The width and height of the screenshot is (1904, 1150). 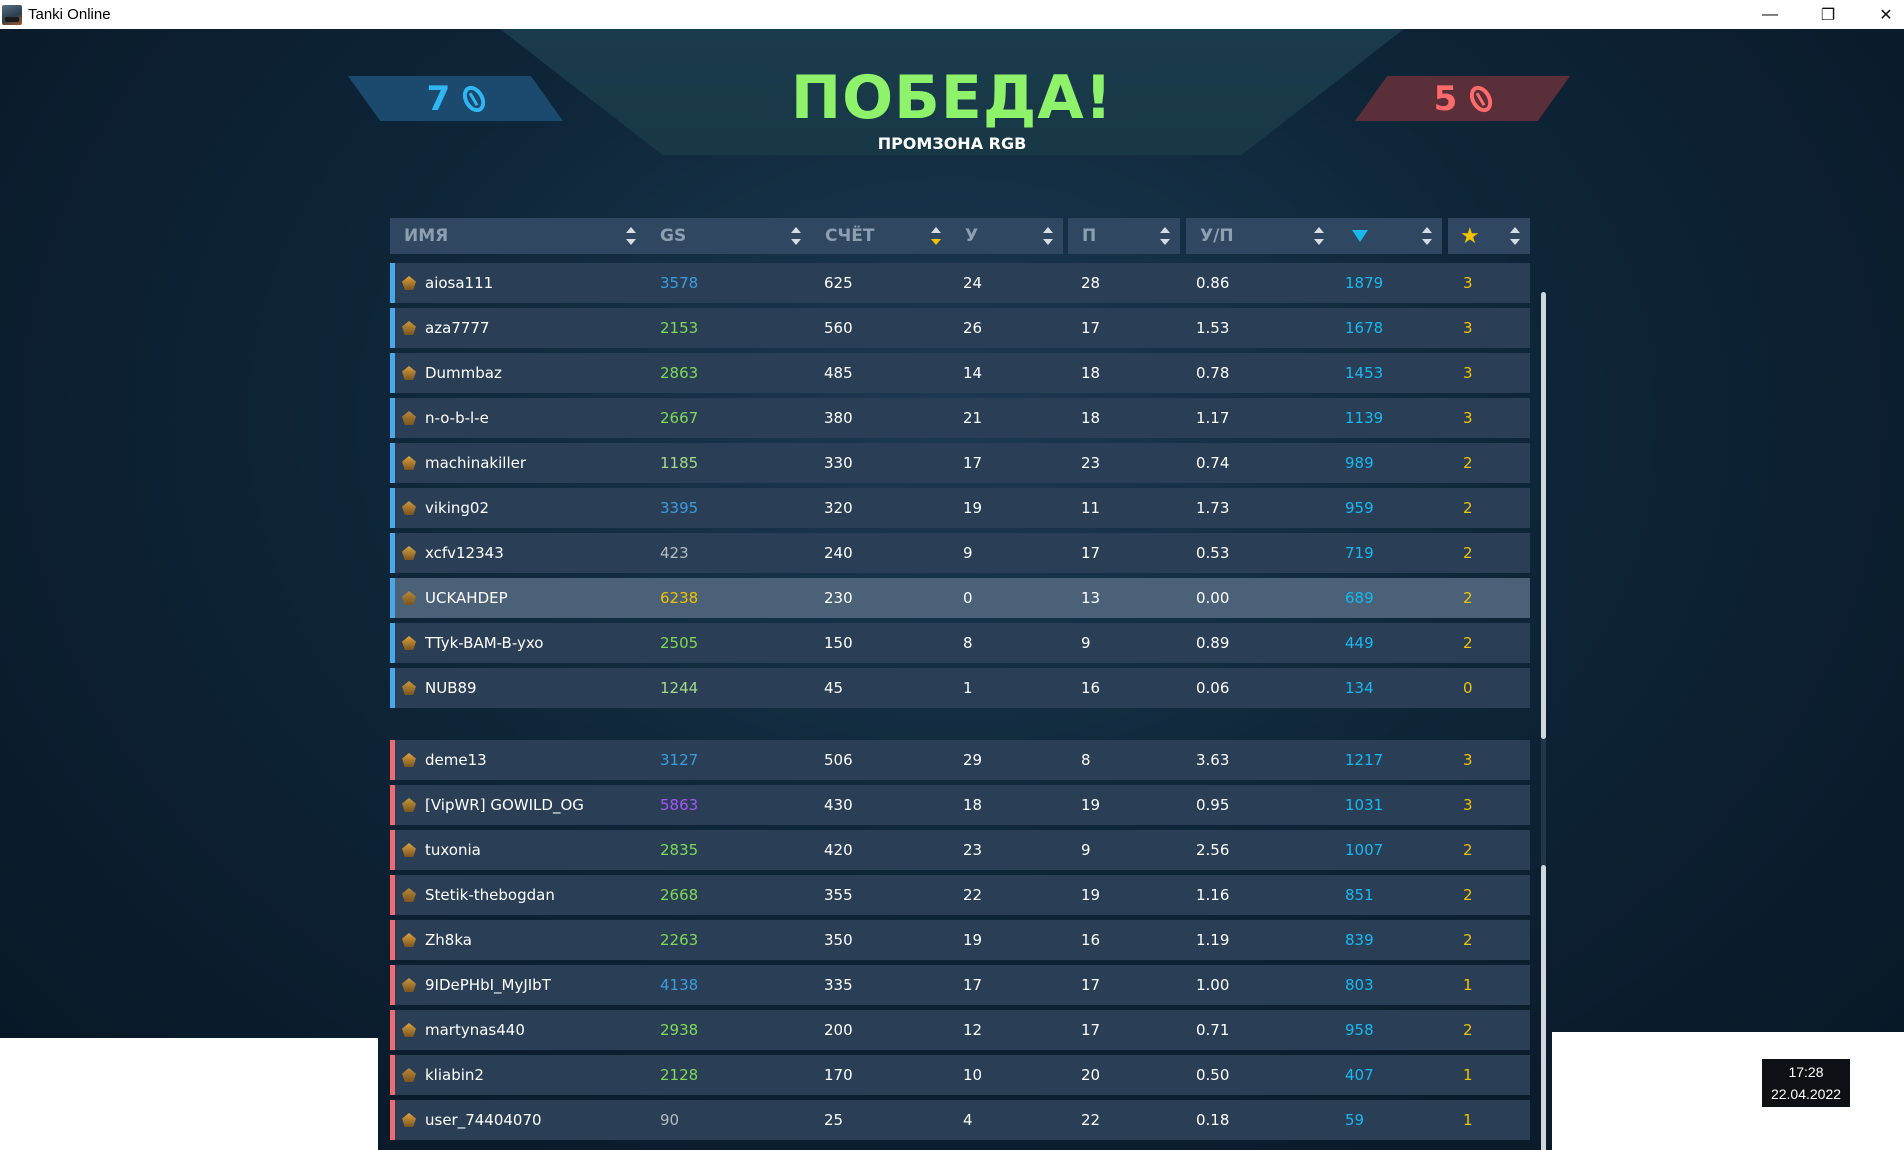 I want to click on player-row: aiosa111 3578 625 24 28 0.86 1879 3, so click(x=960, y=283).